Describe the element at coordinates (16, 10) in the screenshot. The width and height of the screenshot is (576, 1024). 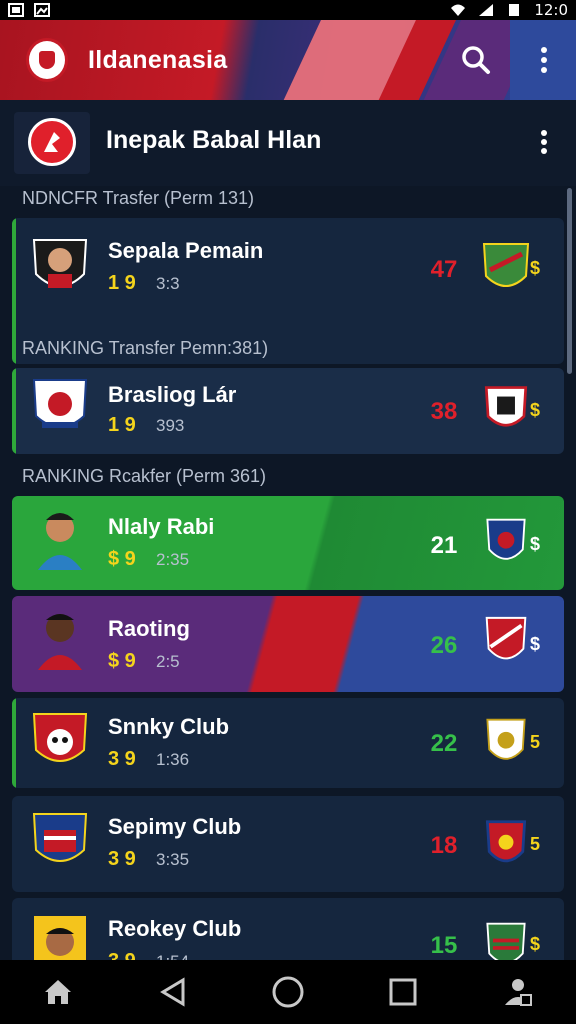
I see `notification-icon` at that location.